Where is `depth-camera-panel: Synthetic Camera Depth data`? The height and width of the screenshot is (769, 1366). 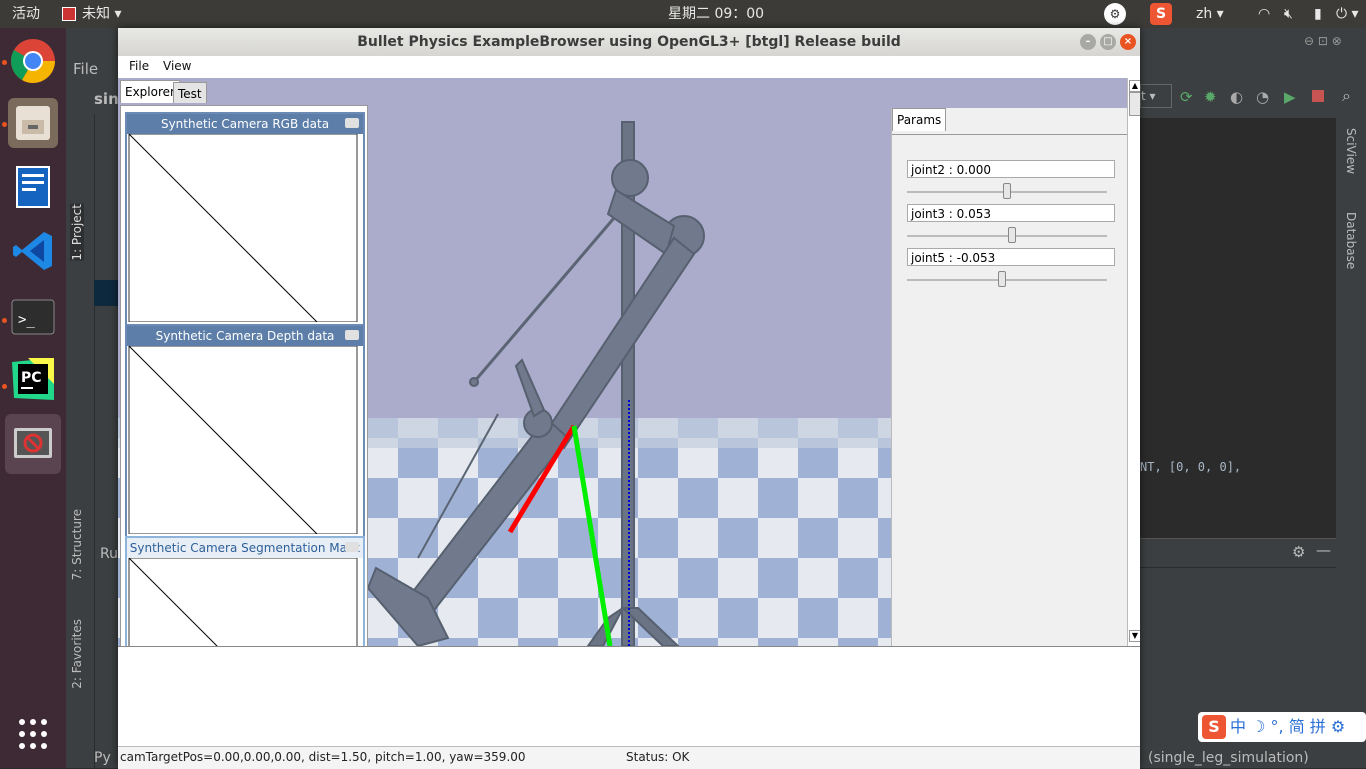
depth-camera-panel: Synthetic Camera Depth data is located at coordinates (245, 432).